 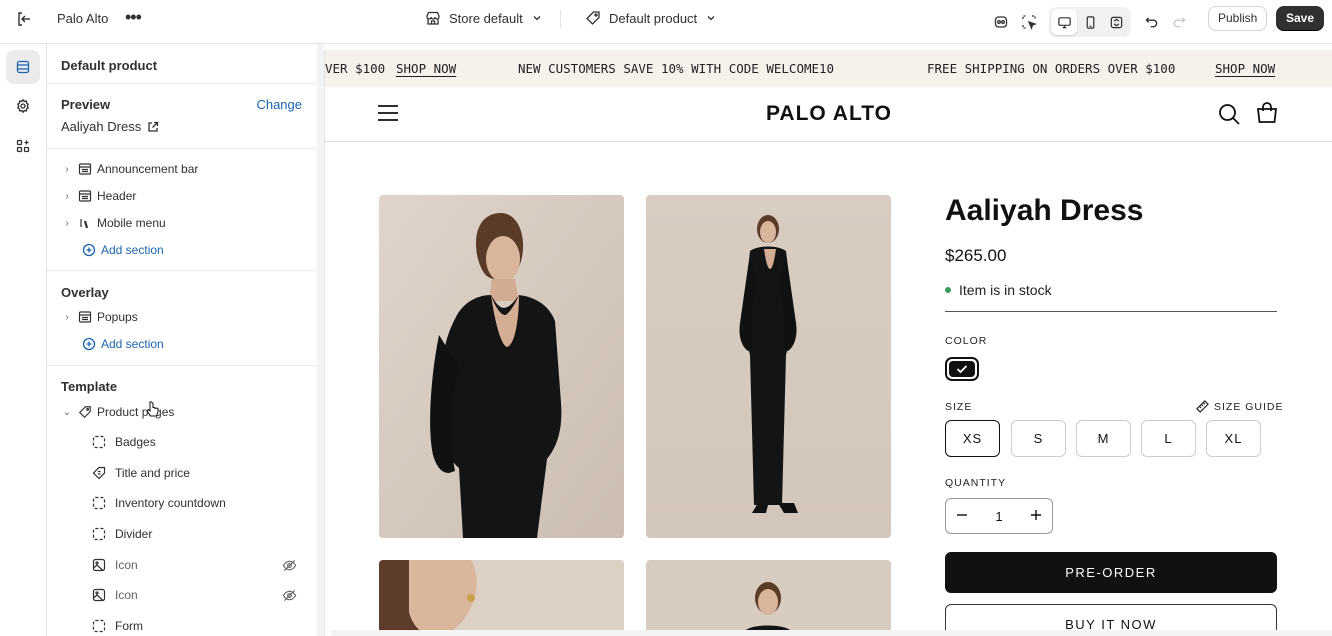 I want to click on sidebar-scrollbar, so click(x=320, y=340).